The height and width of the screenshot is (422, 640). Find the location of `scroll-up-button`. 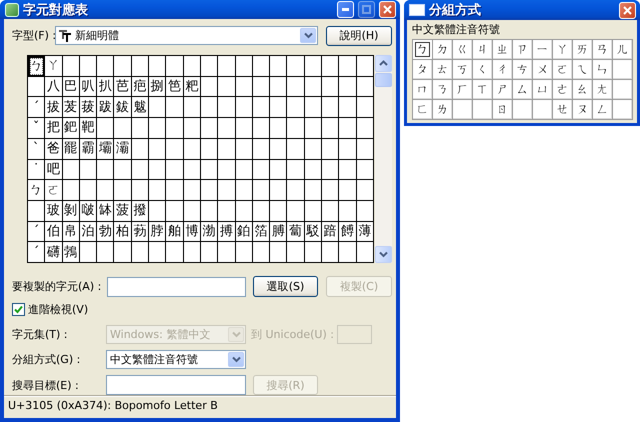

scroll-up-button is located at coordinates (383, 63).